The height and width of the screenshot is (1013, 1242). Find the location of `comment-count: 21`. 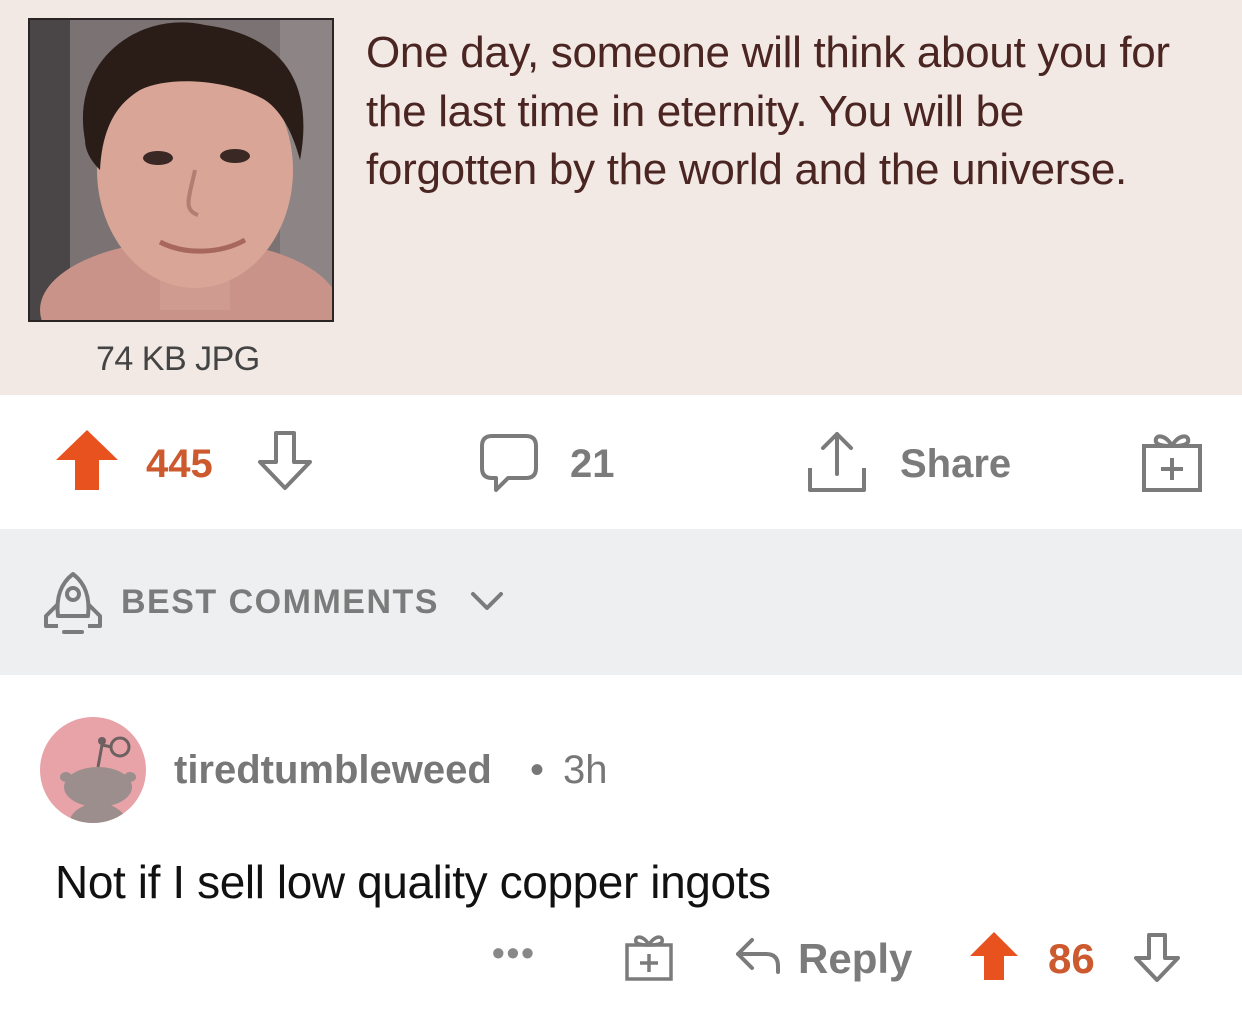

comment-count: 21 is located at coordinates (592, 464).